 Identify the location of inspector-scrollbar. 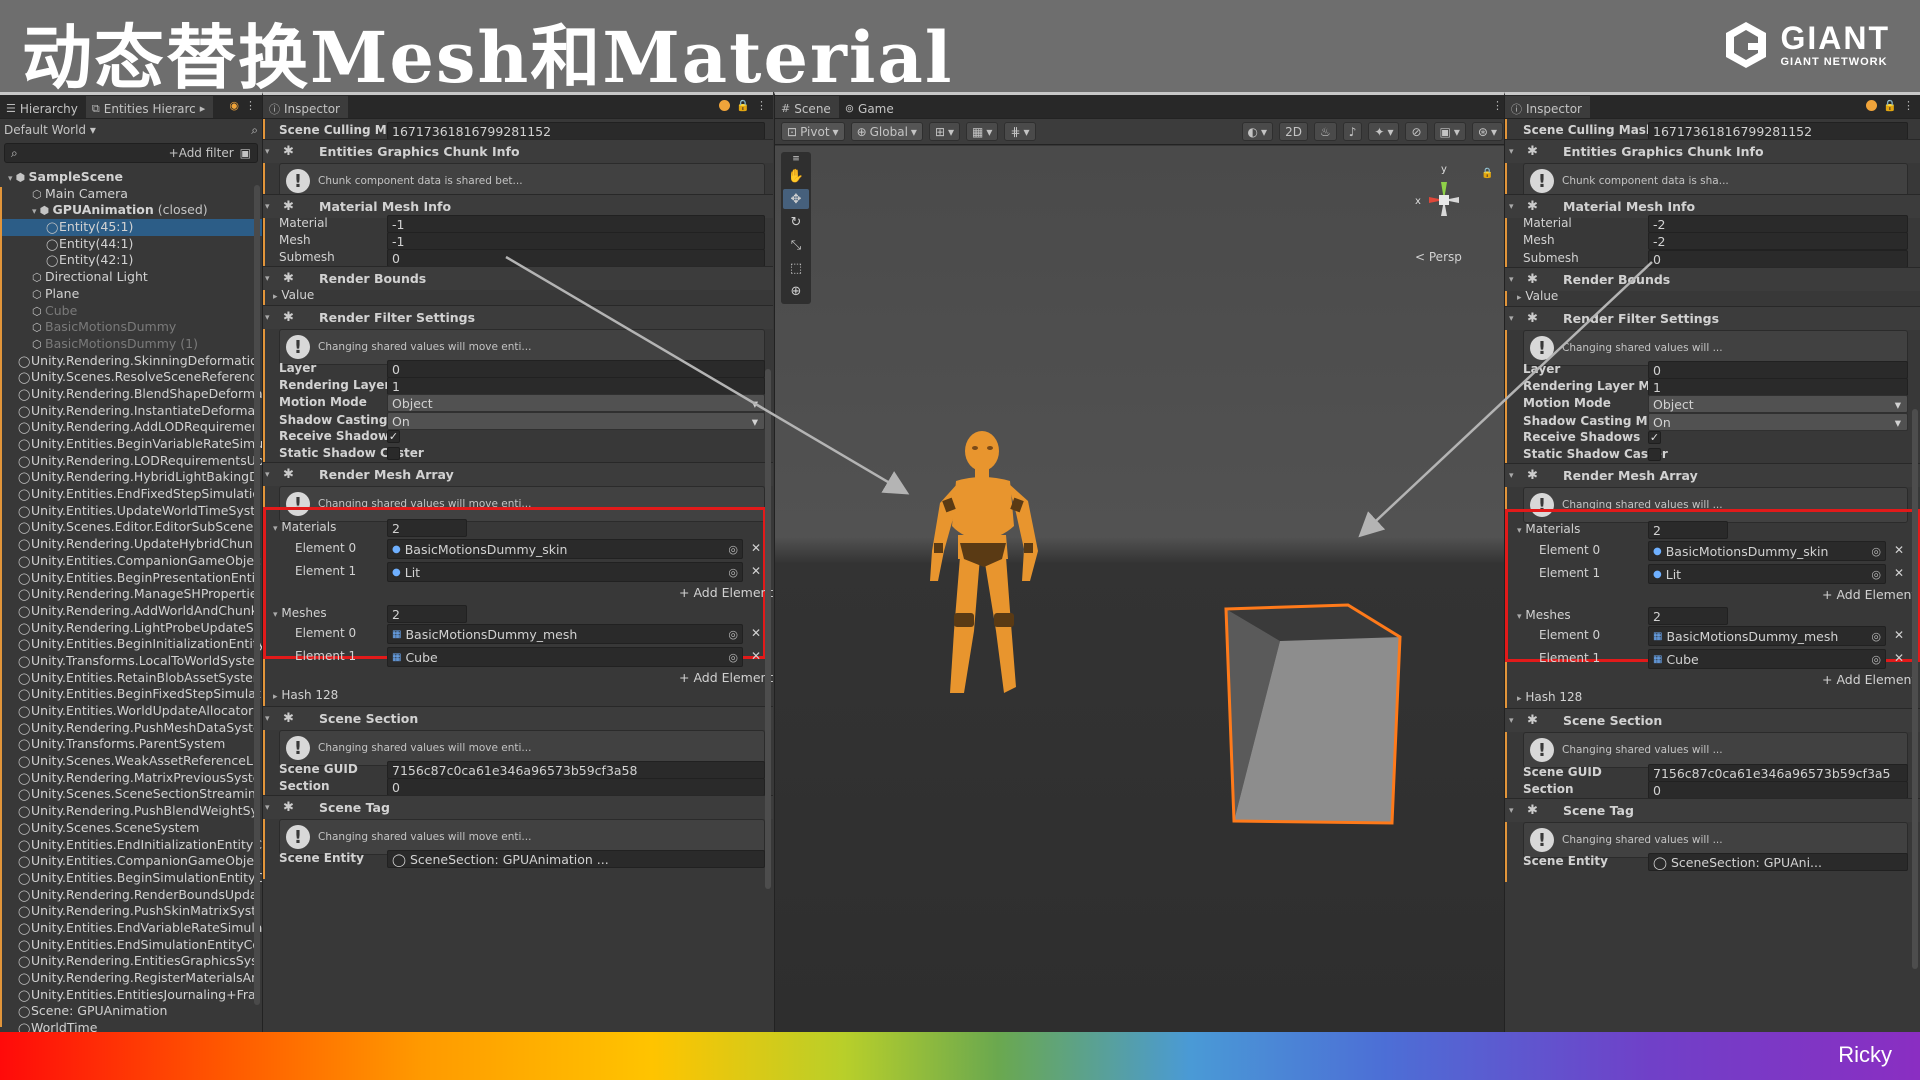
(1915, 689).